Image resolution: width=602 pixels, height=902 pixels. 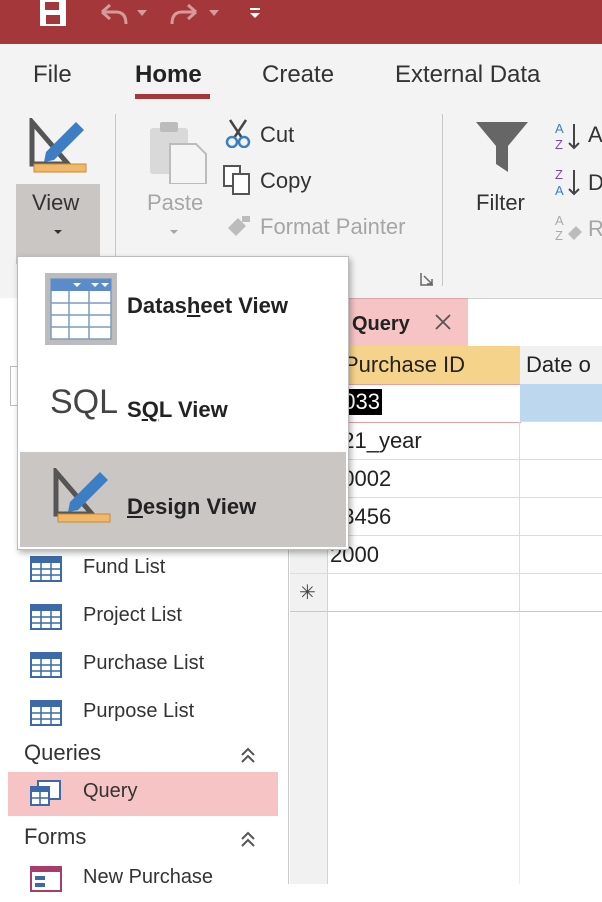 What do you see at coordinates (144, 663) in the screenshot?
I see `nav-item-label: Purchase List` at bounding box center [144, 663].